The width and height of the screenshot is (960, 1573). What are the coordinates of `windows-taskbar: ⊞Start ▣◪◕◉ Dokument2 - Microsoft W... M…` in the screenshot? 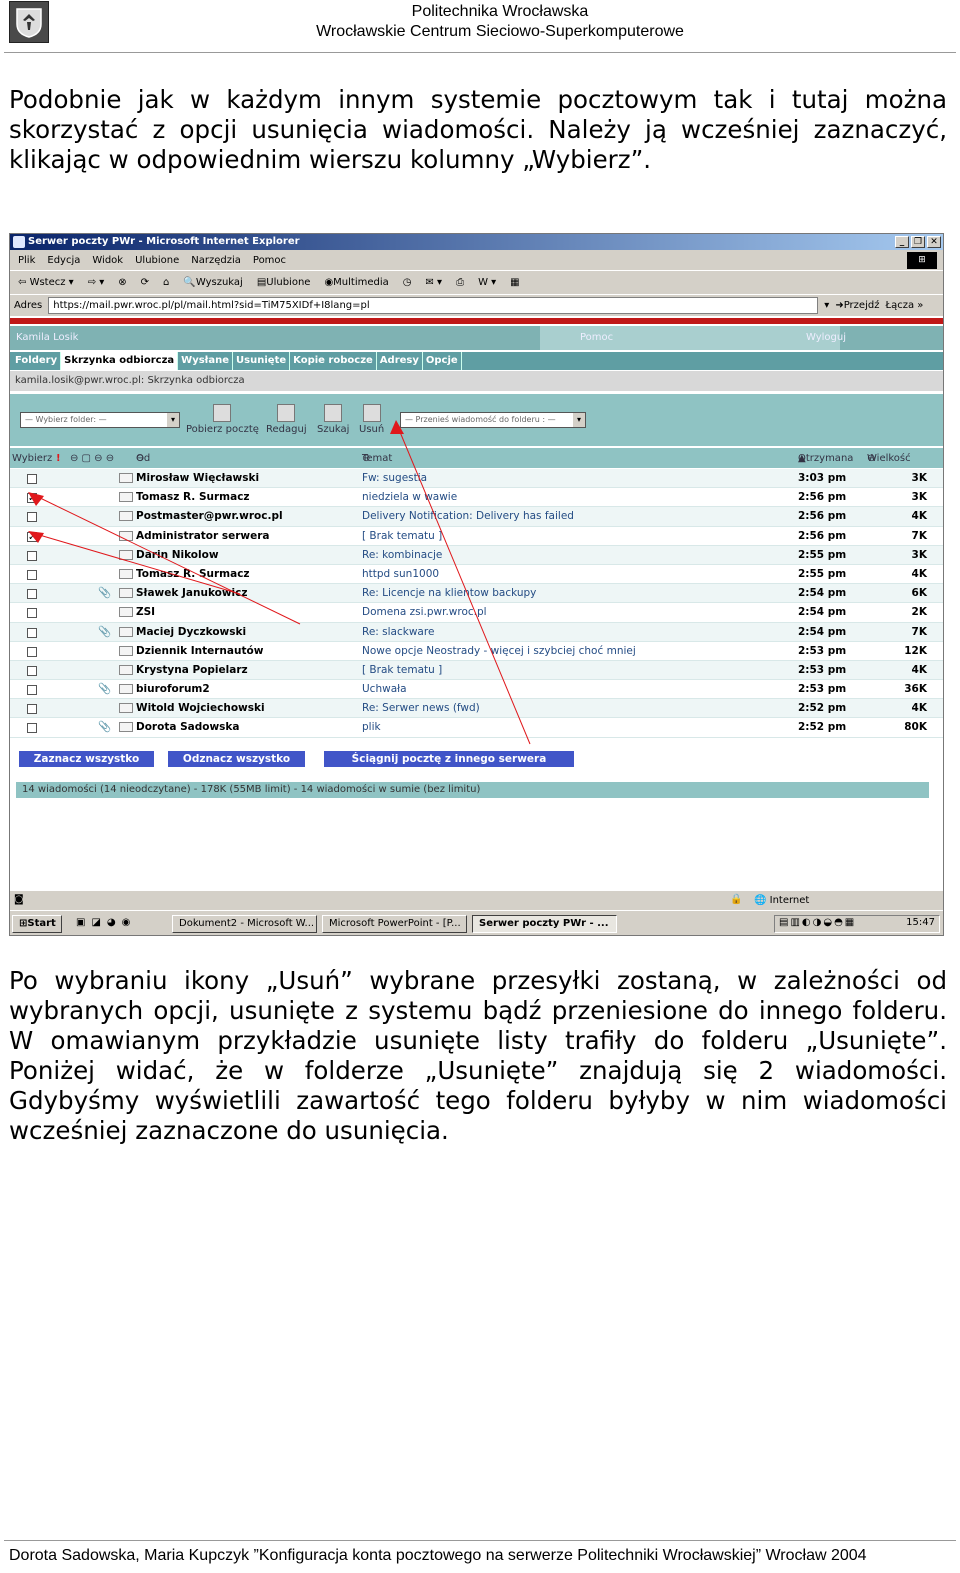 It's located at (476, 922).